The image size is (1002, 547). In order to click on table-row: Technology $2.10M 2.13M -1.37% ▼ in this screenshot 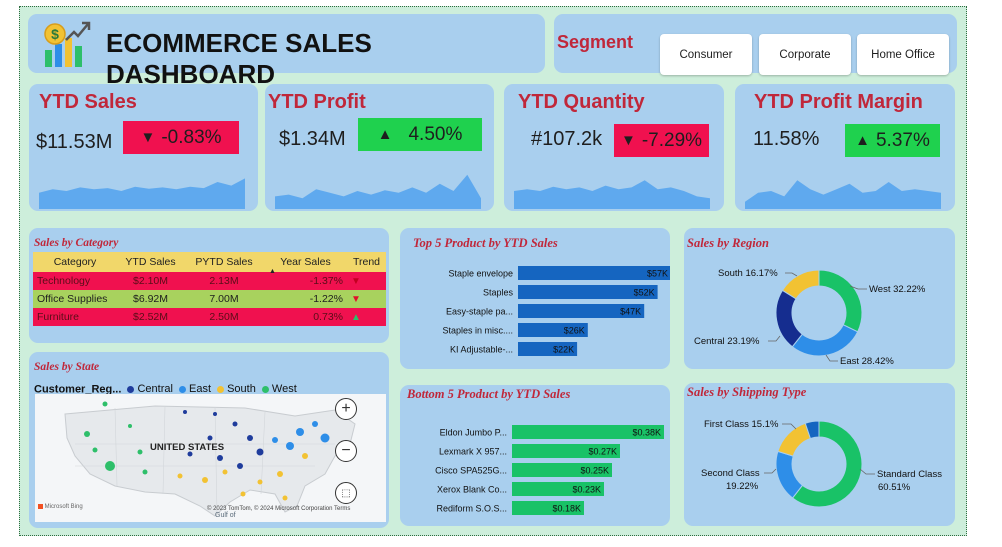, I will do `click(209, 281)`.